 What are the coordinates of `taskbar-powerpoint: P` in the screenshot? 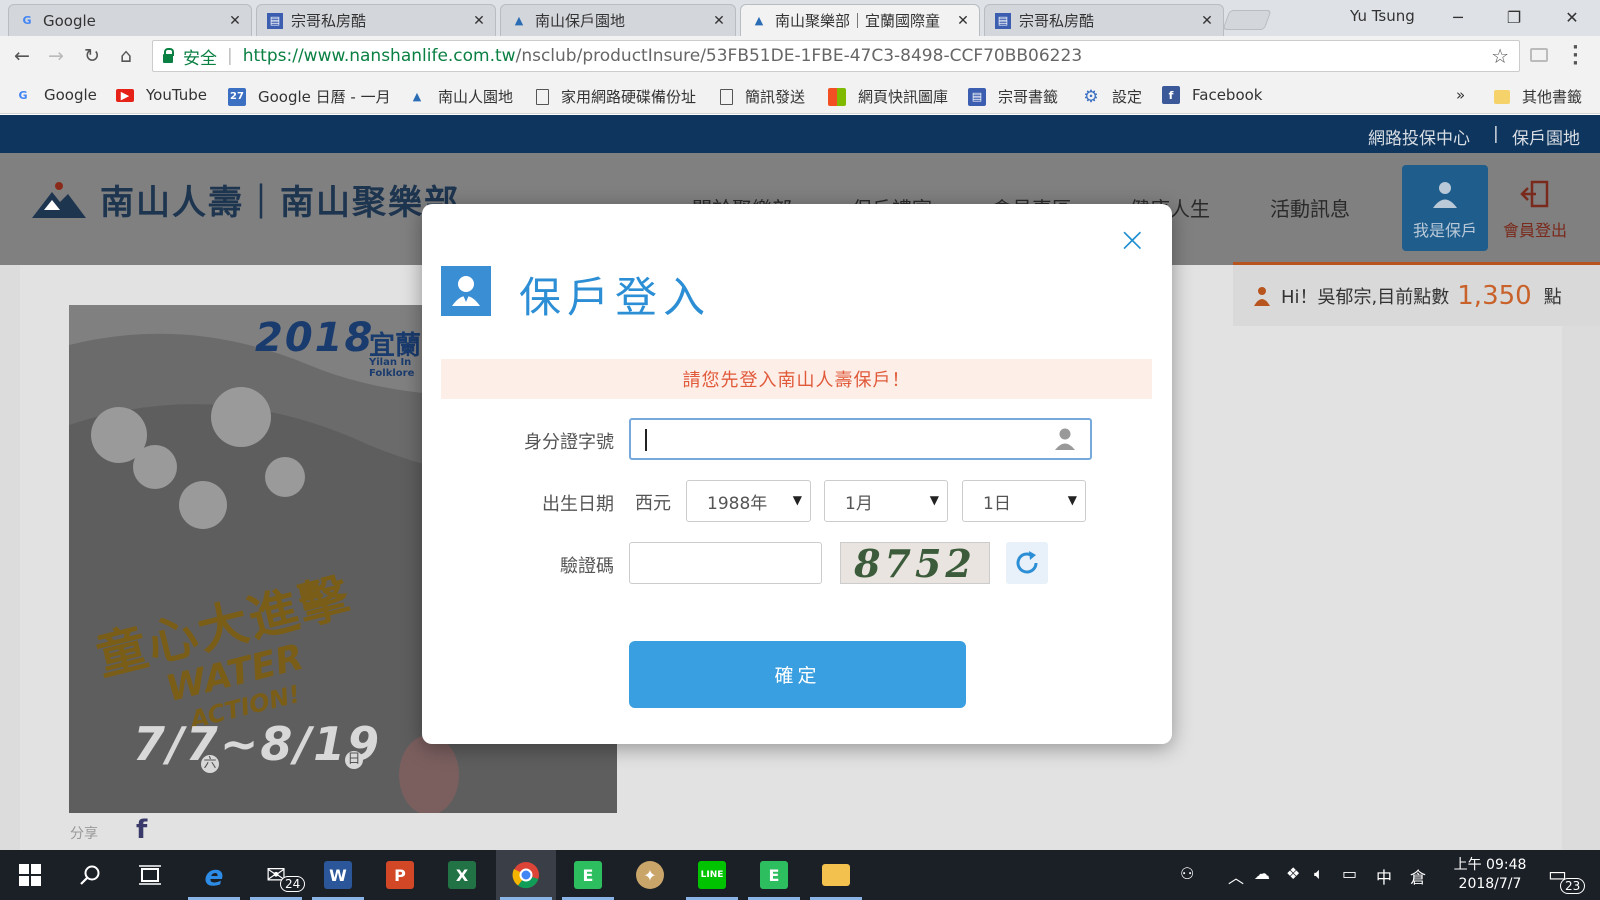 It's located at (400, 875).